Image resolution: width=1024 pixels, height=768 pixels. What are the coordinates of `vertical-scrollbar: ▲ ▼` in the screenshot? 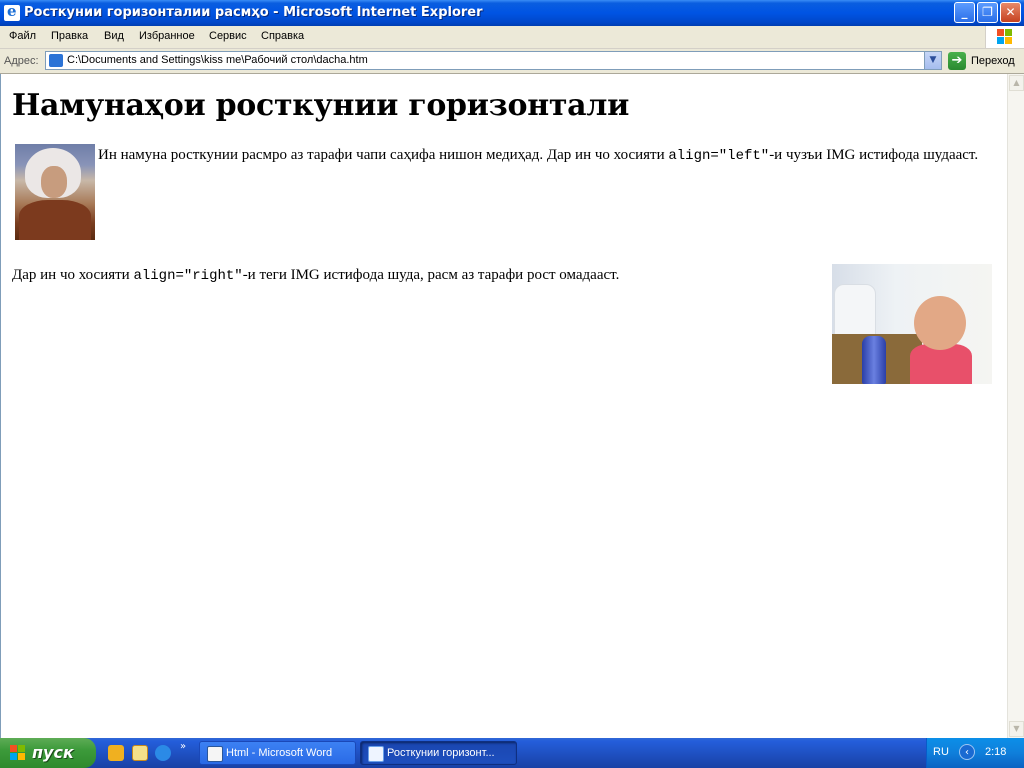 It's located at (1015, 406).